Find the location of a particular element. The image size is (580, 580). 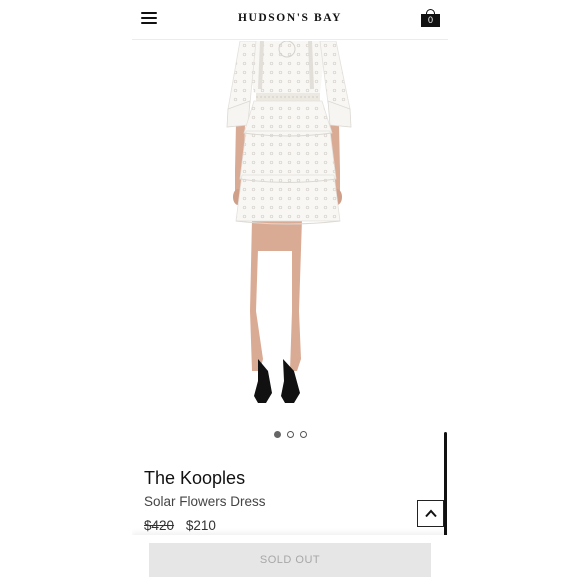

site-logo: HUDSON'S BAY is located at coordinates (290, 18).